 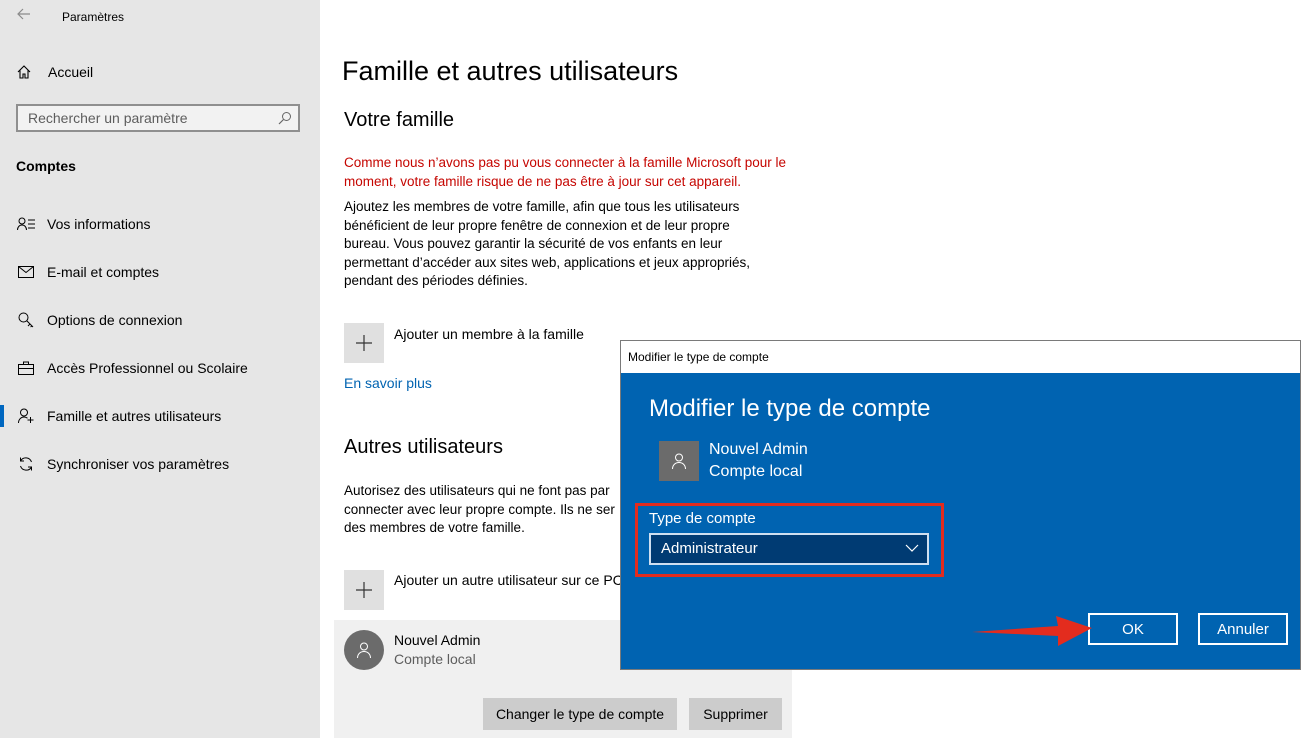 What do you see at coordinates (580, 714) in the screenshot?
I see `change-account-type-button: Changer le type de compte` at bounding box center [580, 714].